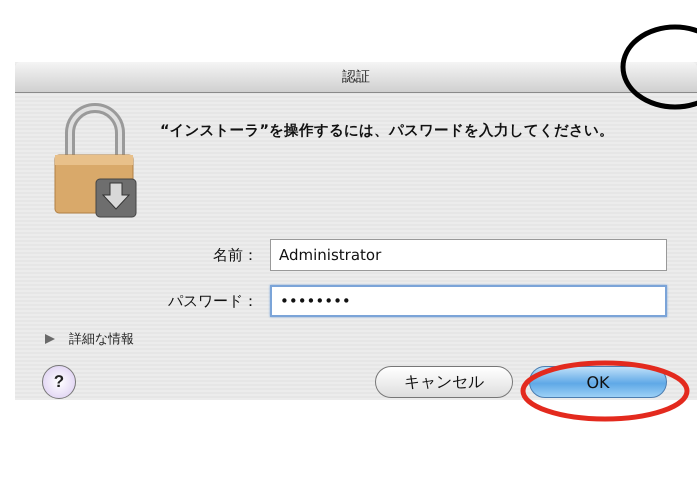 This screenshot has height=487, width=697. Describe the element at coordinates (59, 382) in the screenshot. I see `help-button: ?` at that location.